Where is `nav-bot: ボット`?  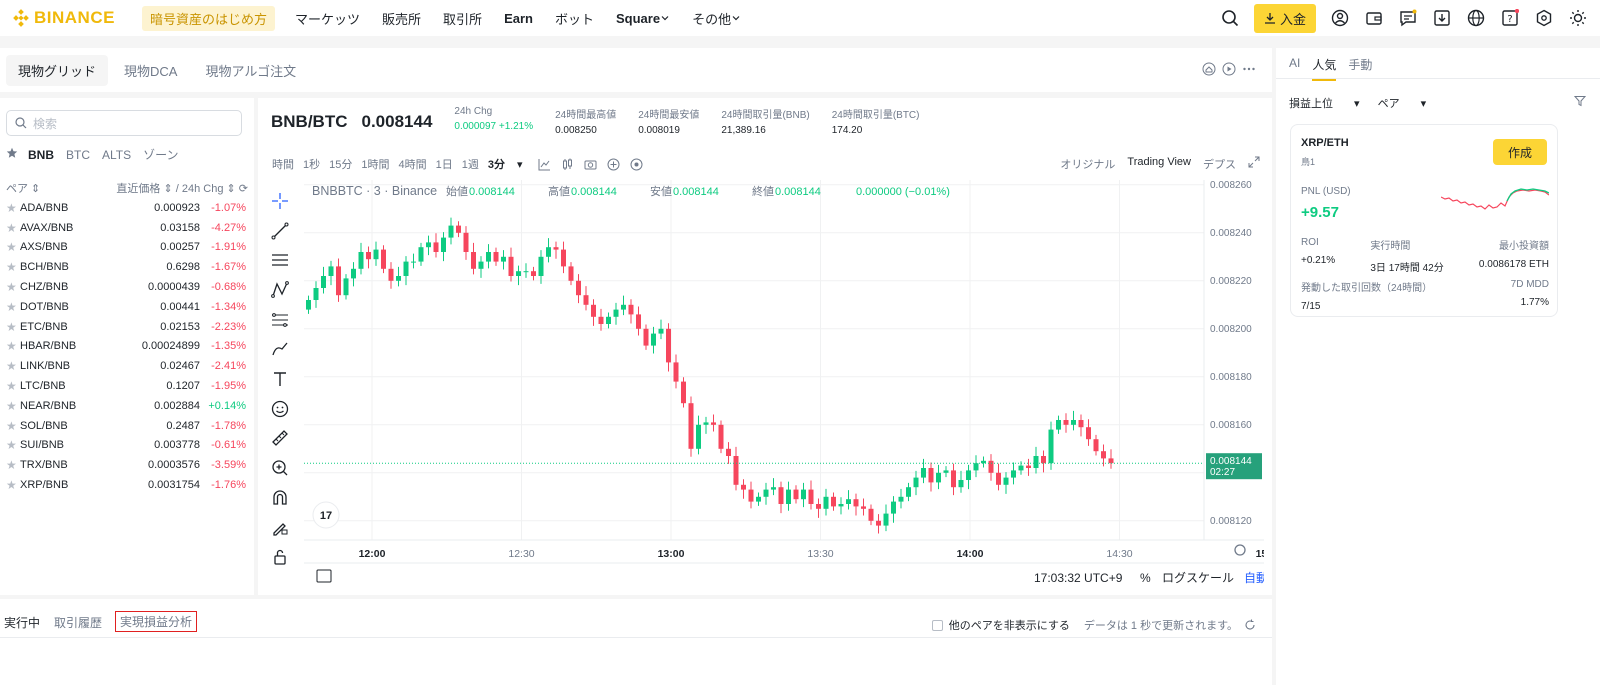 nav-bot: ボット is located at coordinates (574, 18).